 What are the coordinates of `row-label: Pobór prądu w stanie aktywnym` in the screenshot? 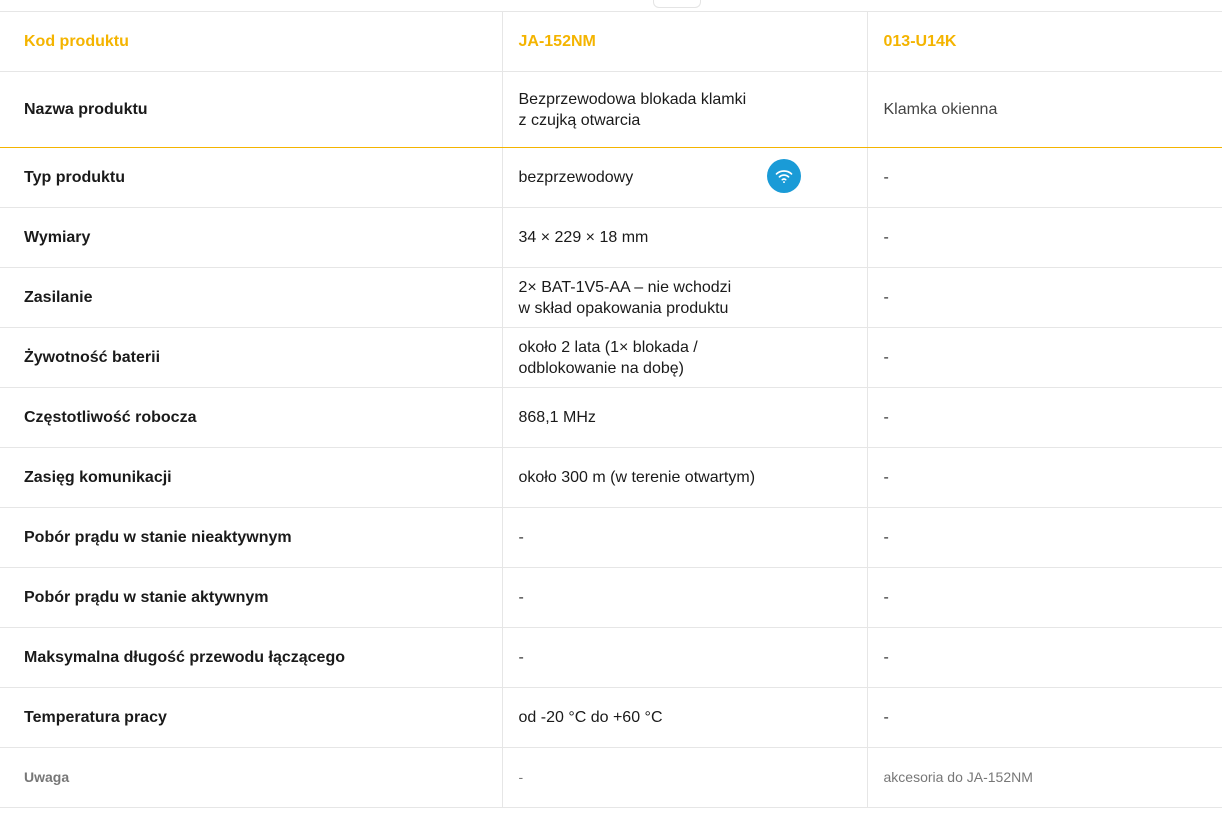 It's located at (251, 597).